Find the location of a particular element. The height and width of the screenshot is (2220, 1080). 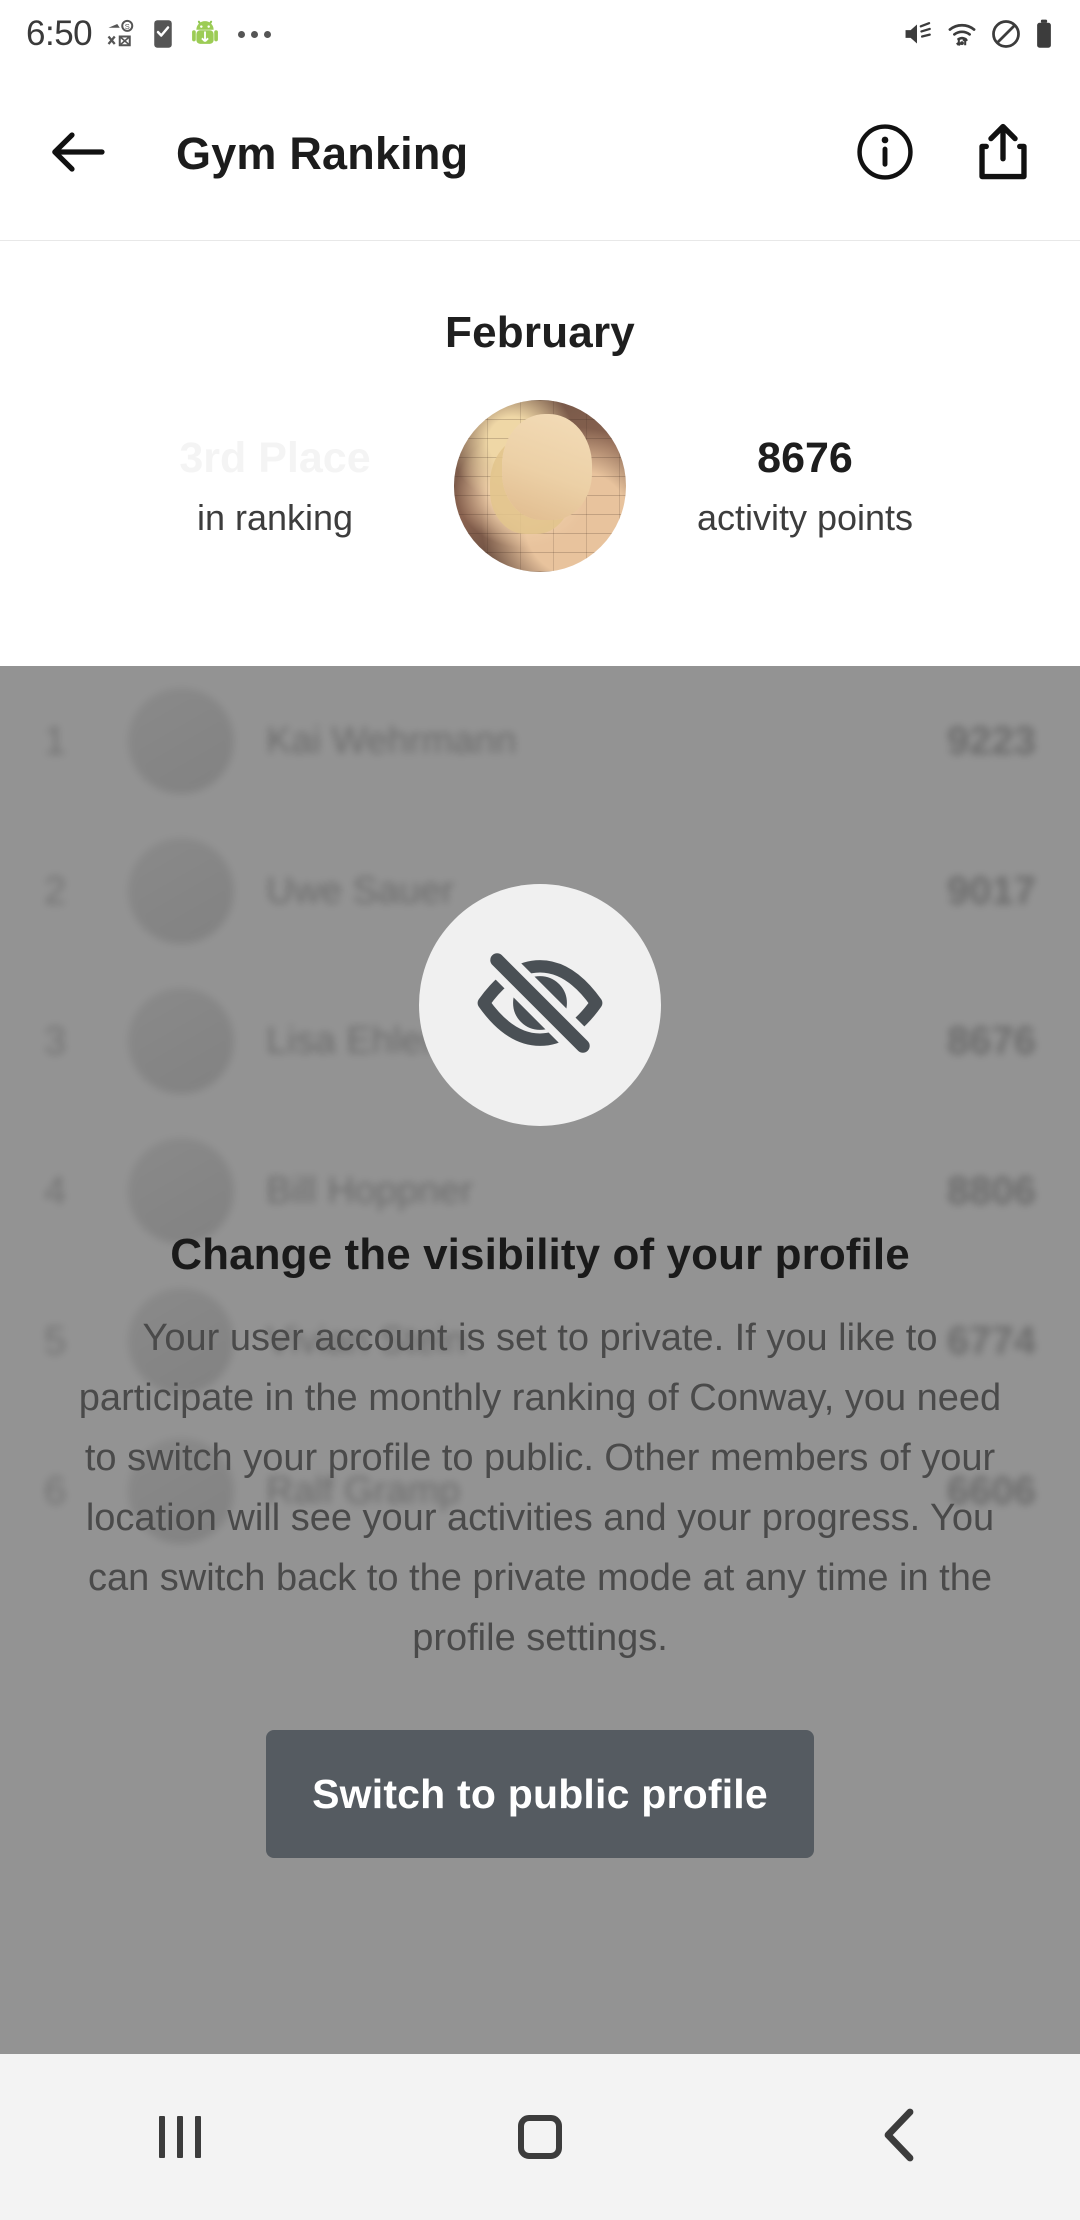

page-title: Gym Ranking is located at coordinates (322, 153).